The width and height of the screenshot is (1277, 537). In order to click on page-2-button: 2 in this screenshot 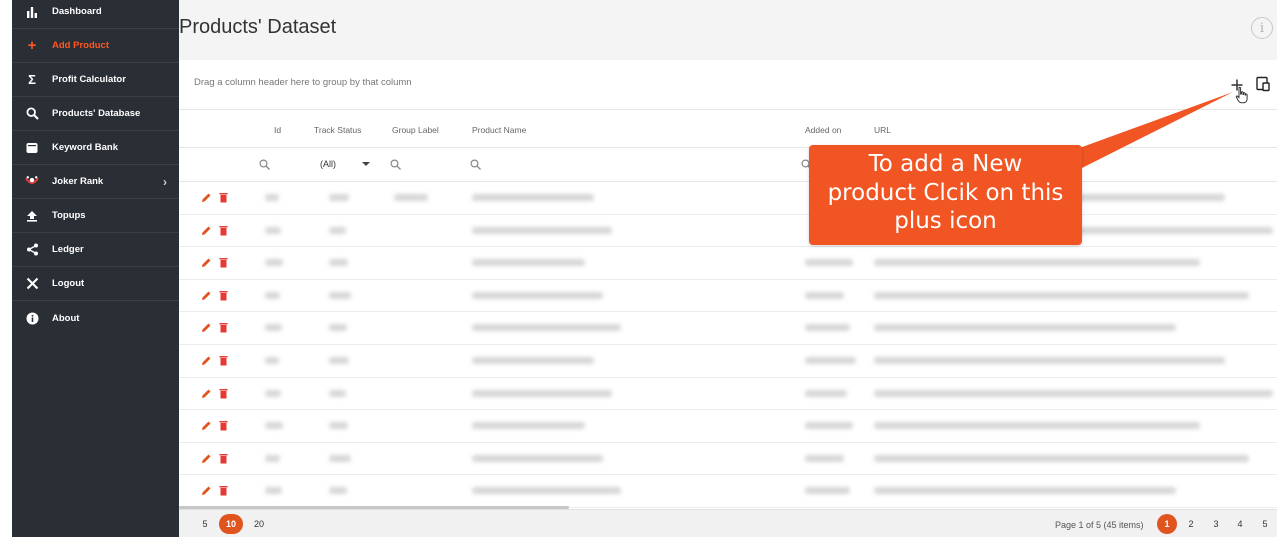, I will do `click(1191, 524)`.